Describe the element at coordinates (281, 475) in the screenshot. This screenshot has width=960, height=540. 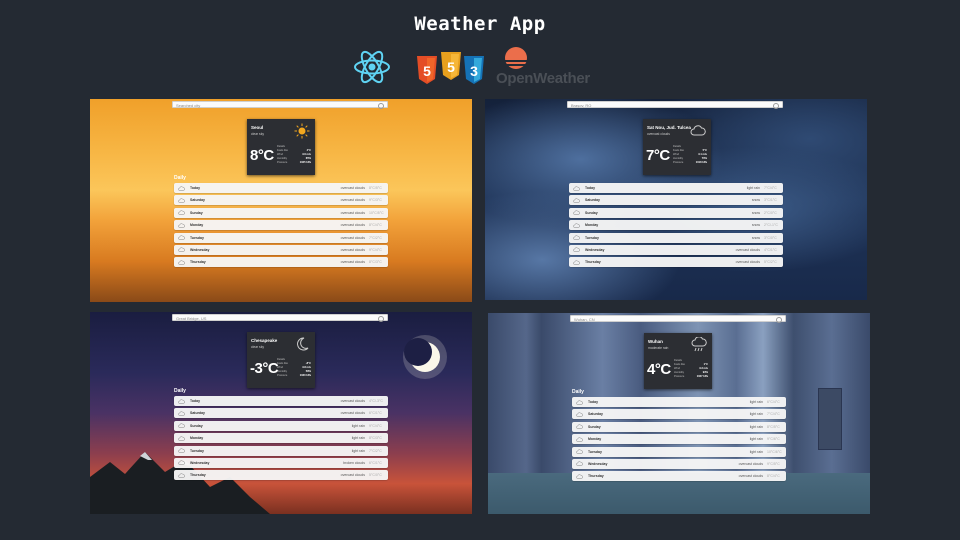
I see `forecast-item: Thursday overcast clouds 5°C/0°C` at that location.